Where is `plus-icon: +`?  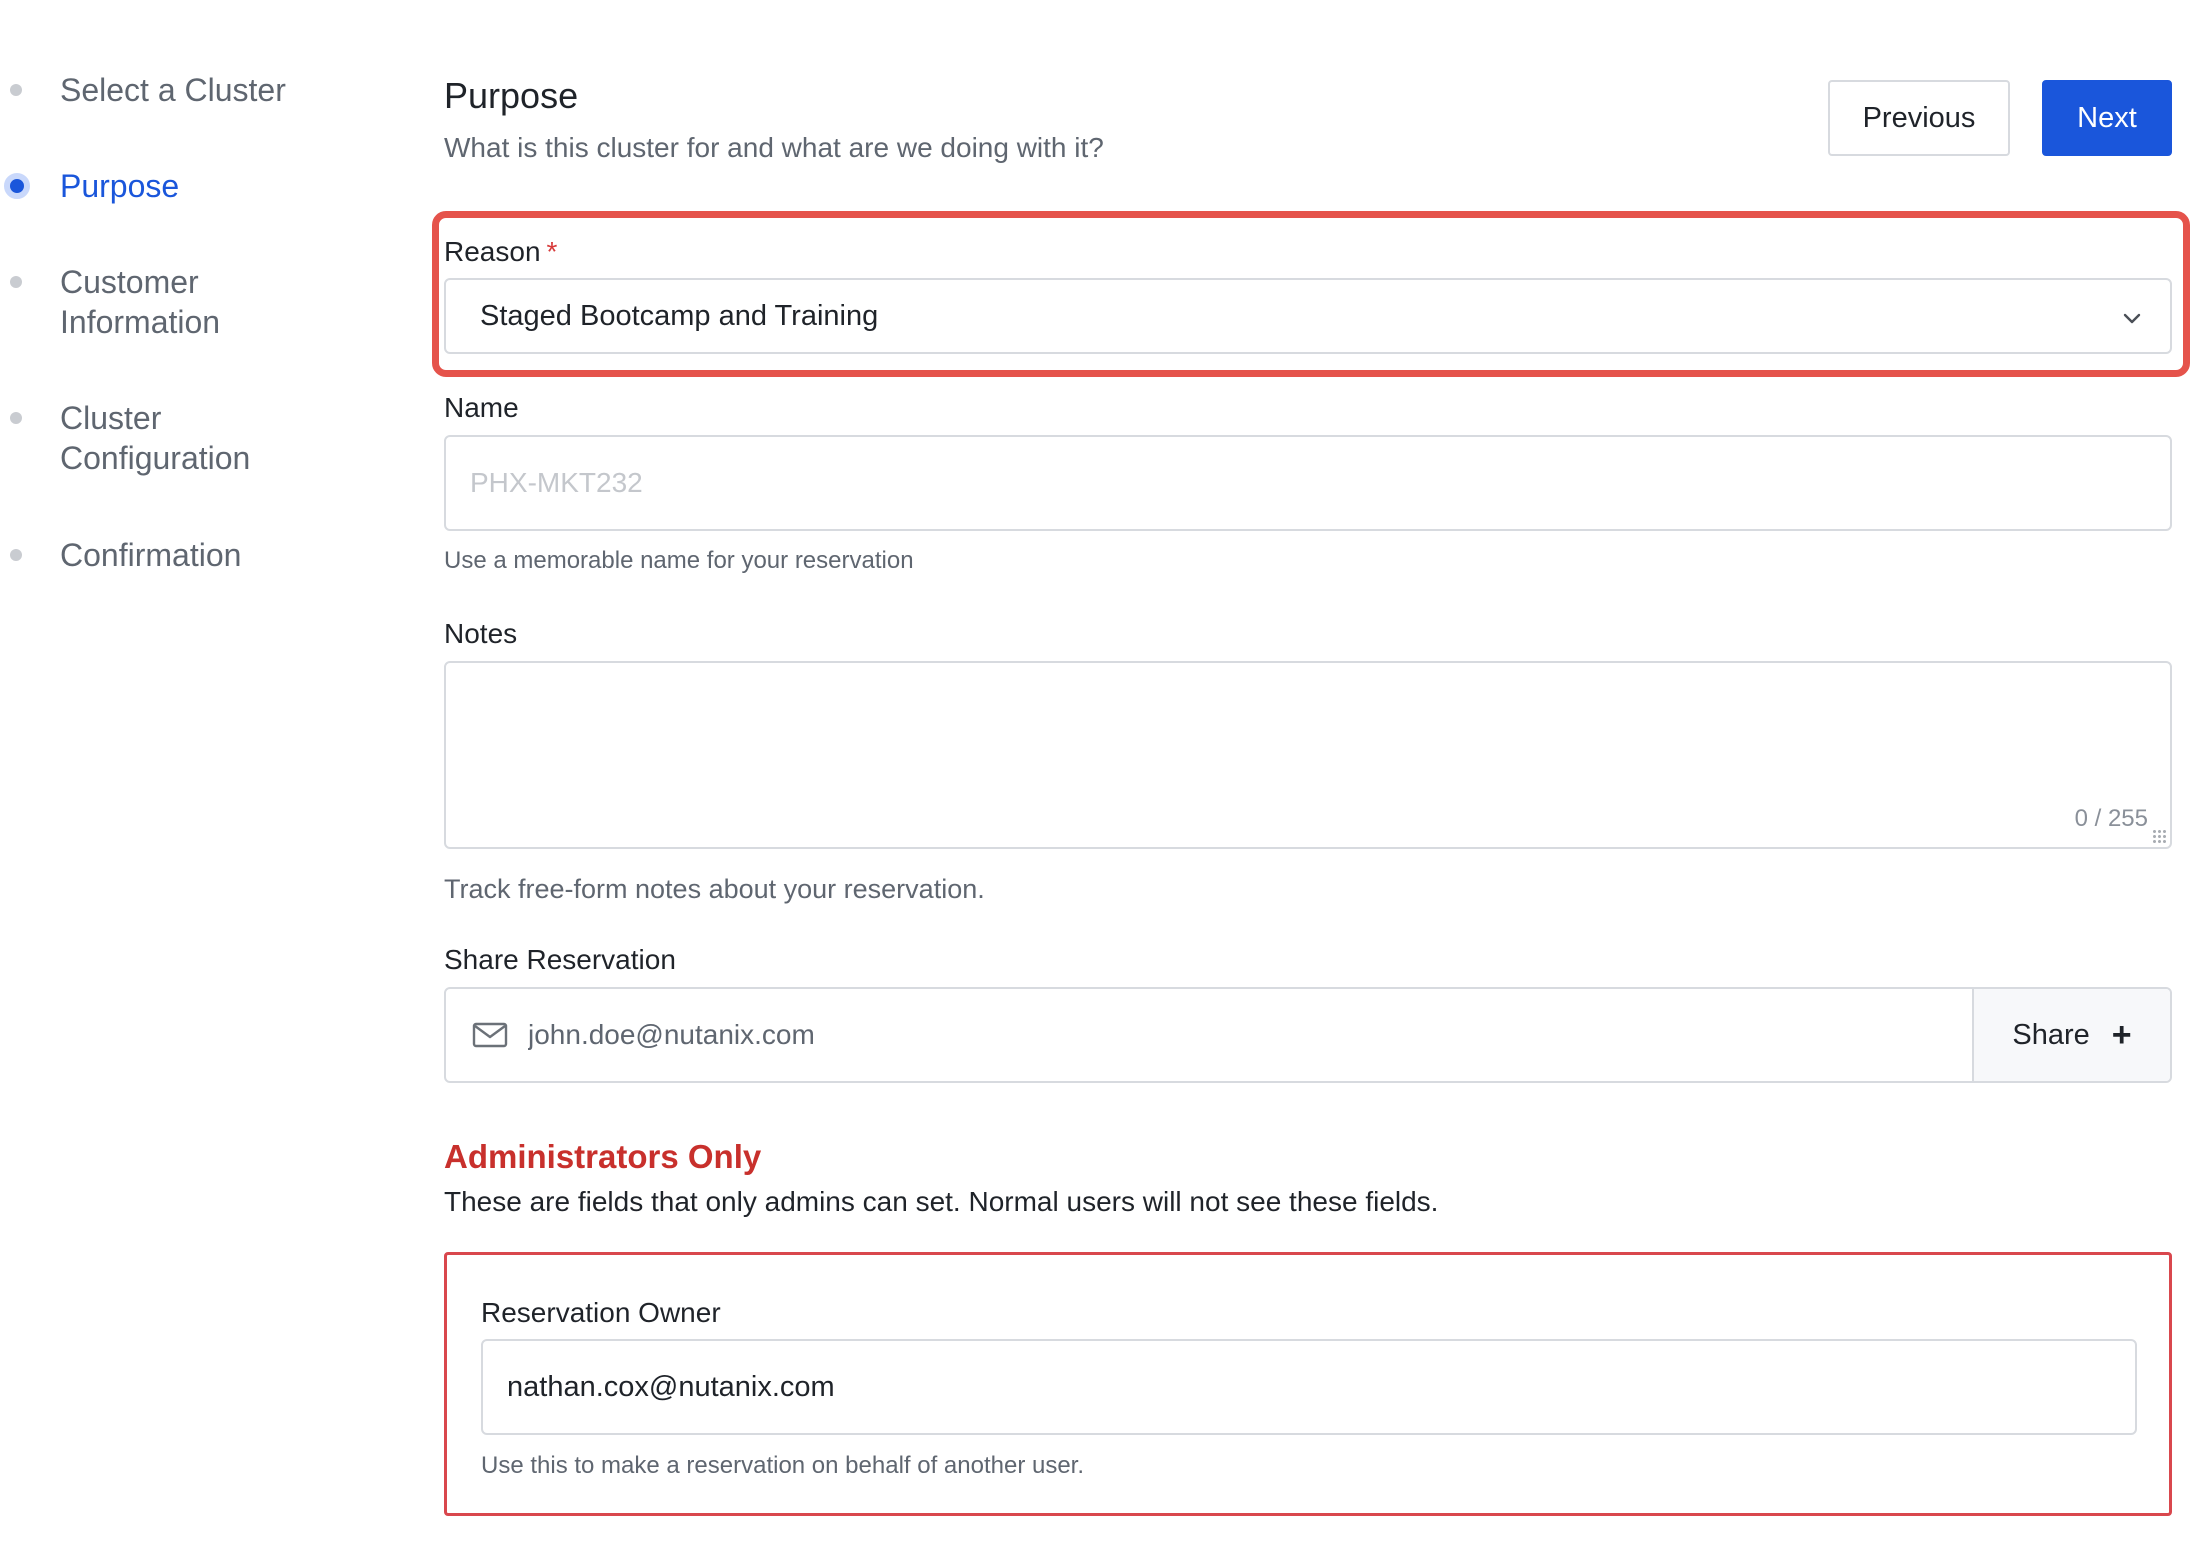
plus-icon: + is located at coordinates (2121, 1035).